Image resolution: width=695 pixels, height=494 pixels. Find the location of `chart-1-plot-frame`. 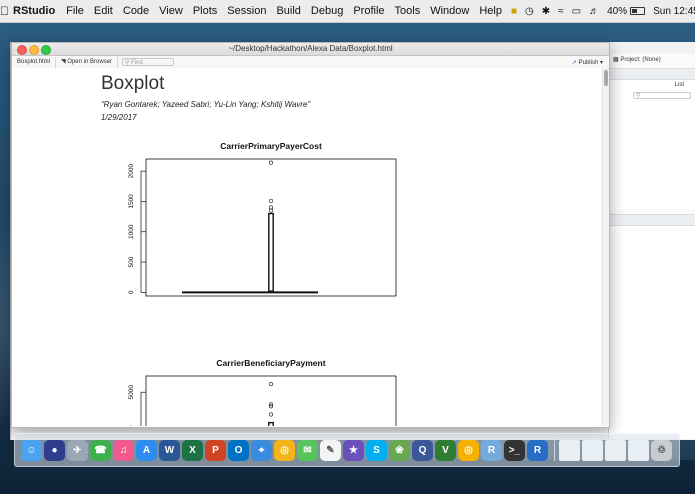

chart-1-plot-frame is located at coordinates (271, 400).